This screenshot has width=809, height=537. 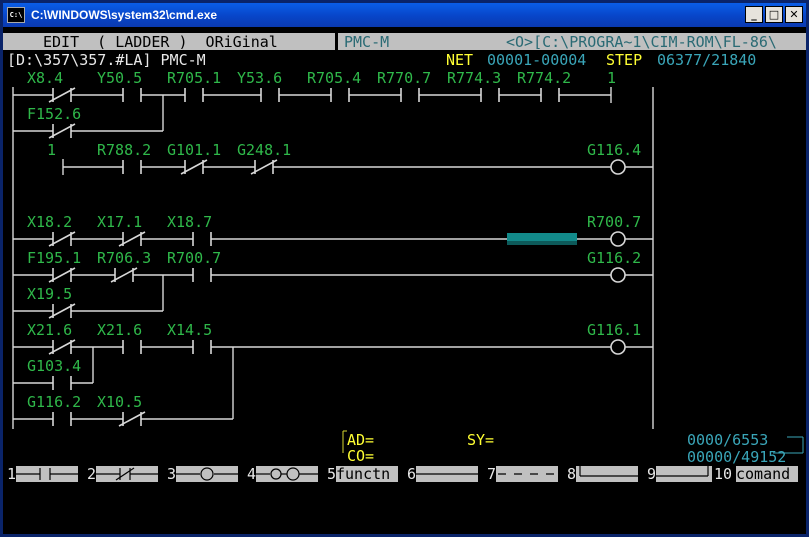 I want to click on fkey-3-num: 3, so click(x=172, y=474).